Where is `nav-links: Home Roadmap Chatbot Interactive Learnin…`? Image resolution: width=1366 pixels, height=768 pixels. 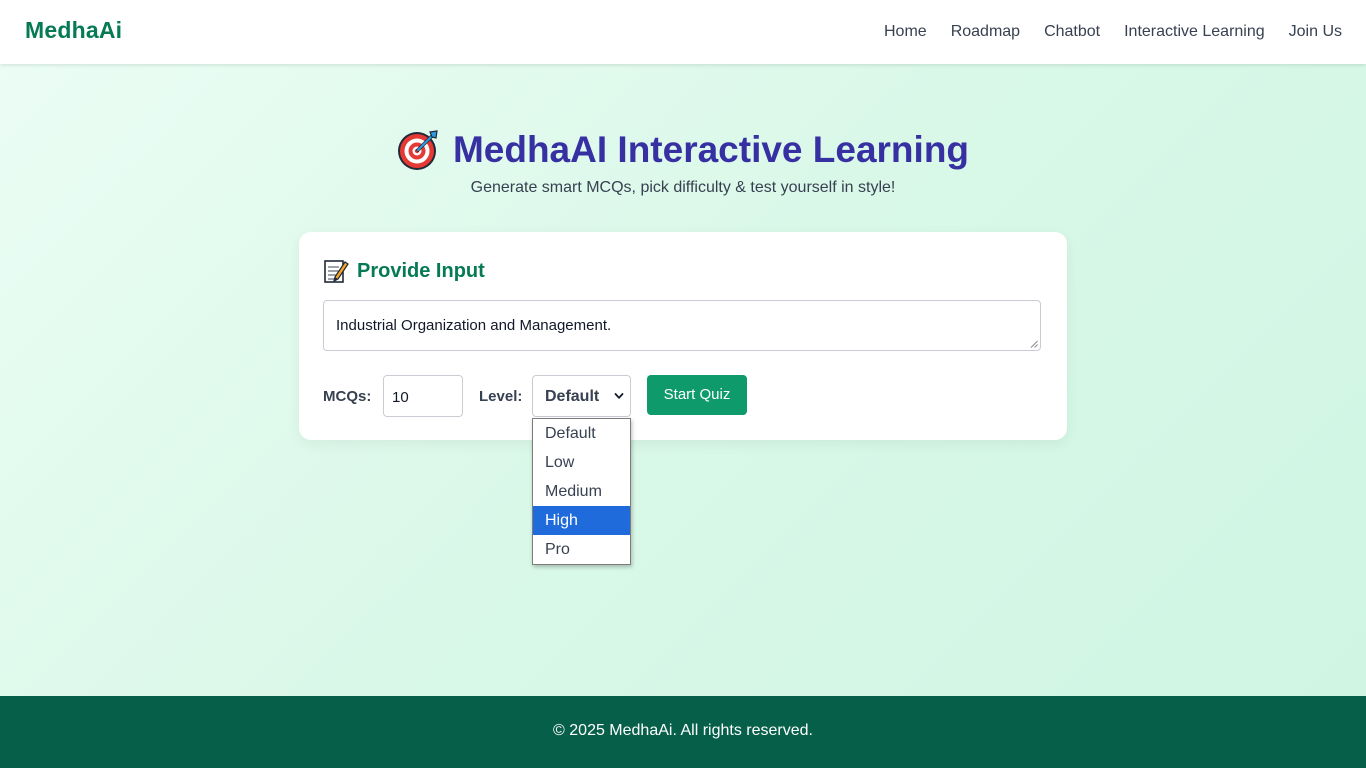
nav-links: Home Roadmap Chatbot Interactive Learnin… is located at coordinates (1113, 32).